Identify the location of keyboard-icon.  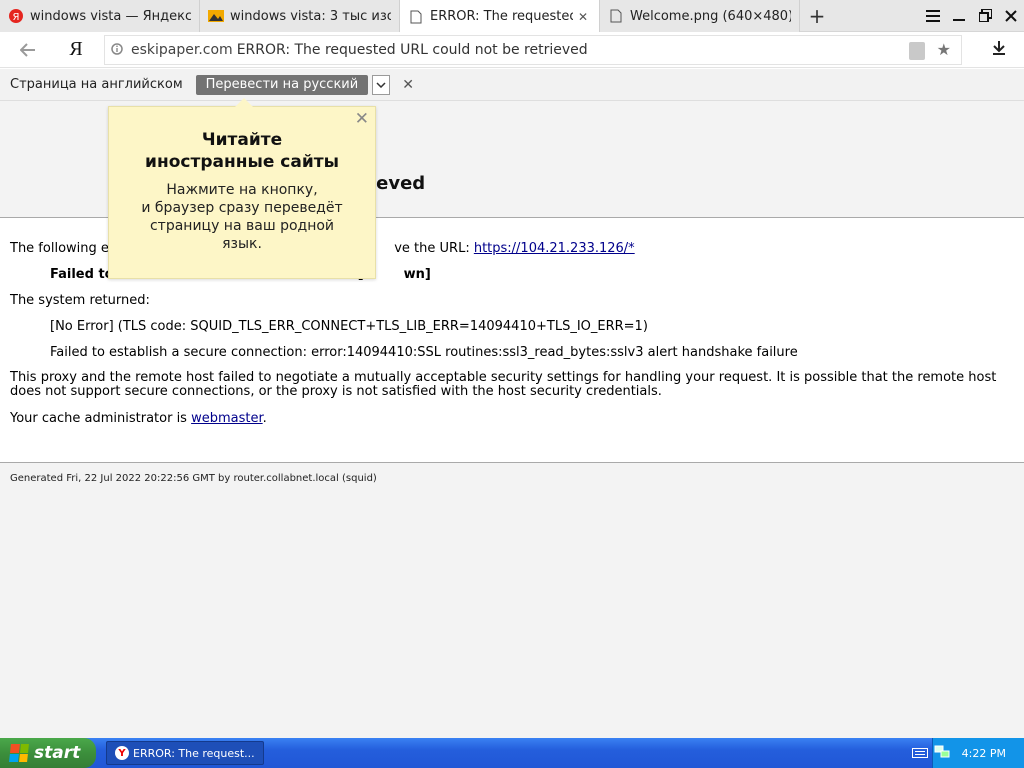
(920, 753).